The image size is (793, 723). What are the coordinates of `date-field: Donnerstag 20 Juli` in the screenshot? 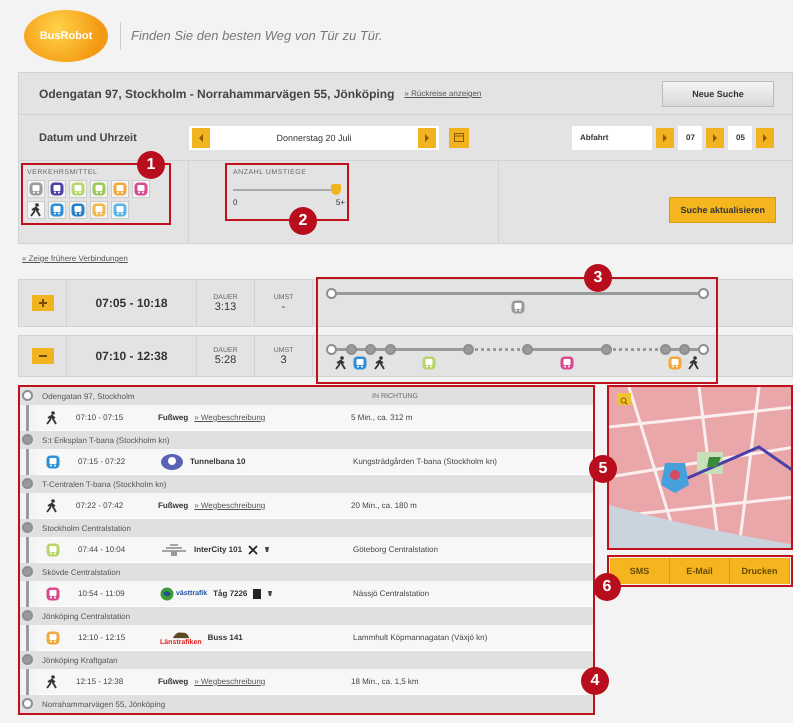 It's located at (314, 138).